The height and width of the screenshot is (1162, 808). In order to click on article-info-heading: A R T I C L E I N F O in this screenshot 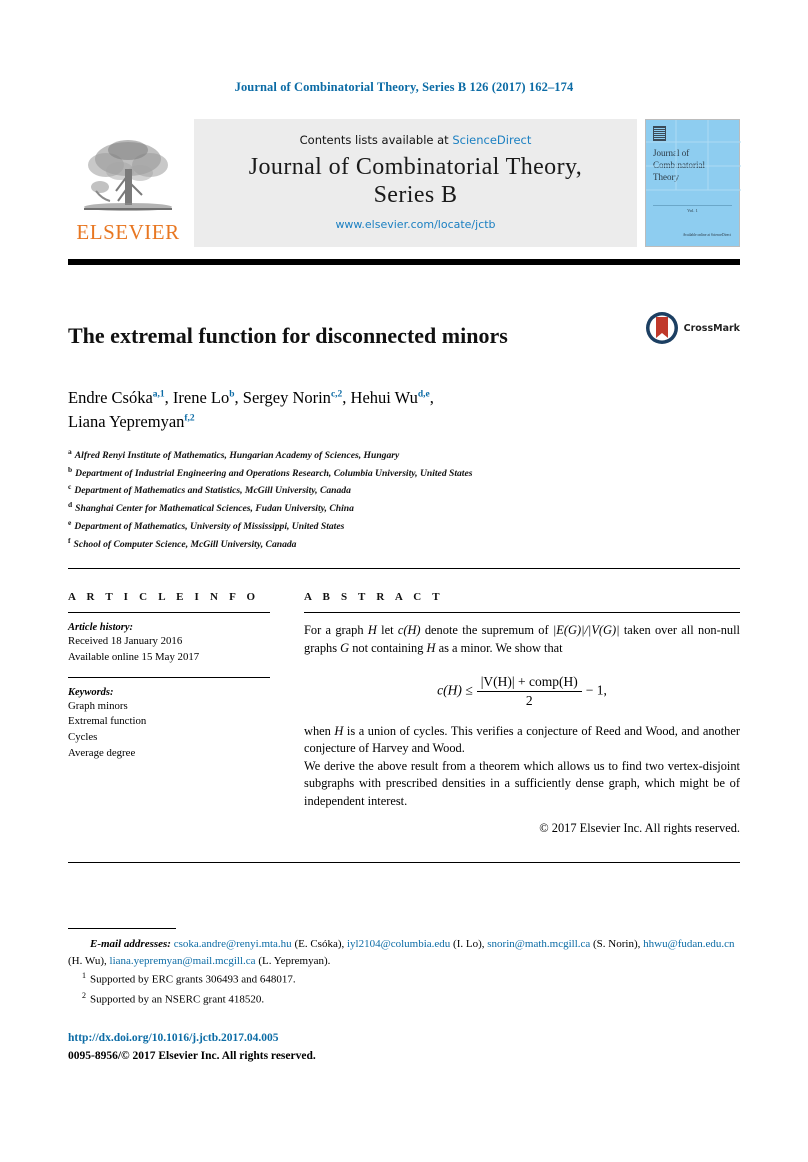, I will do `click(164, 597)`.